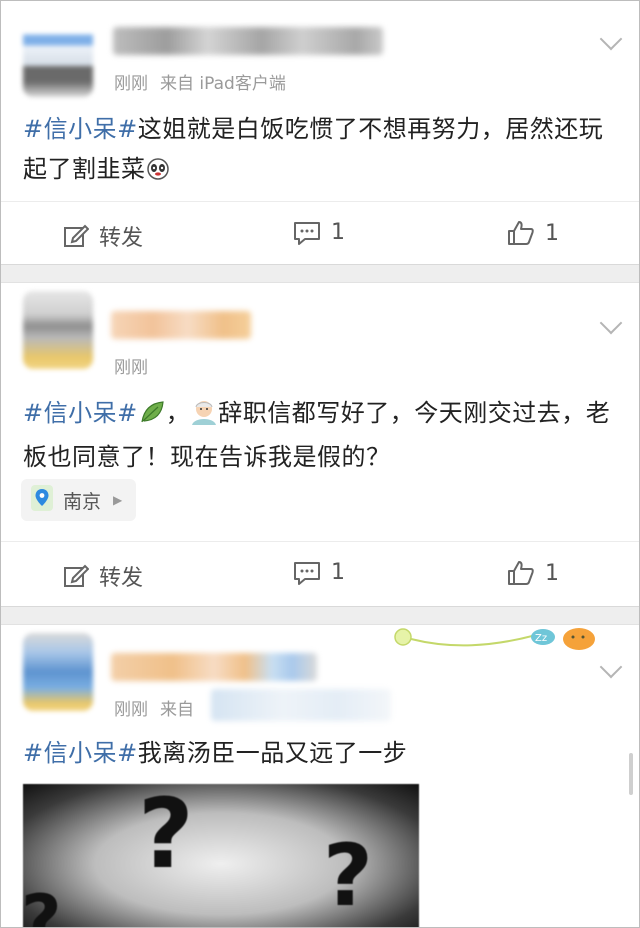  What do you see at coordinates (177, 710) in the screenshot?
I see `post-source: 来自` at bounding box center [177, 710].